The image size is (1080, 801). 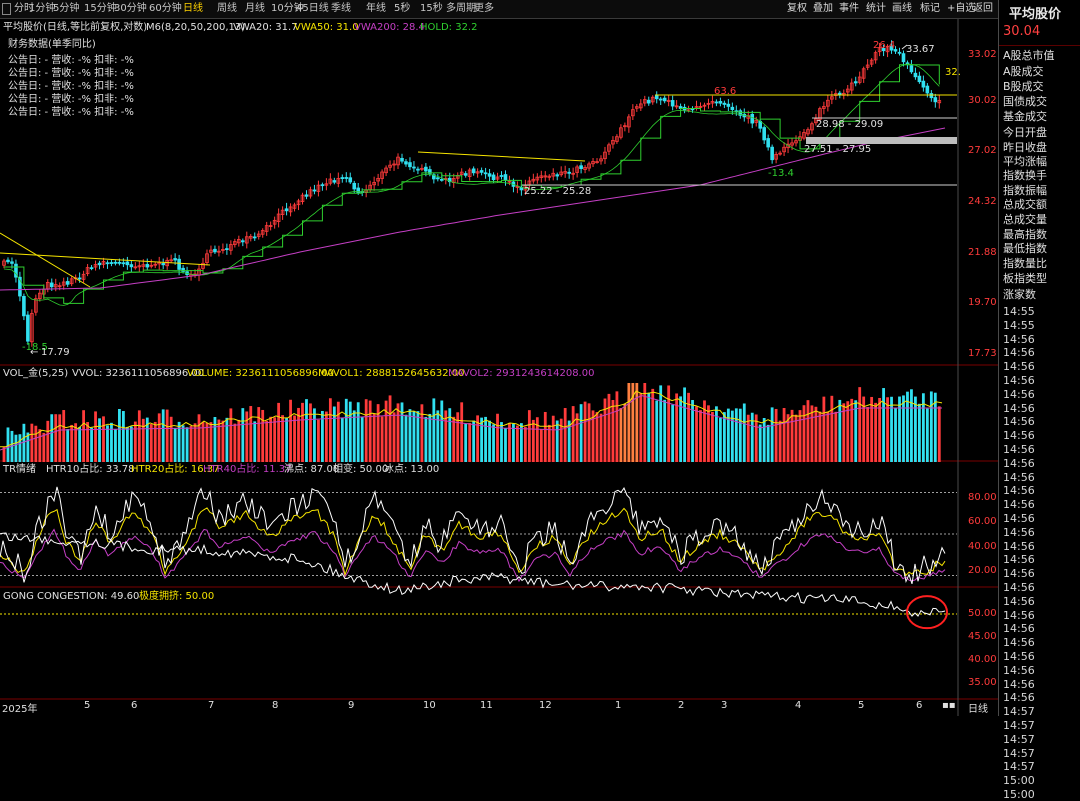 I want to click on period-tab: 周线, so click(x=227, y=9).